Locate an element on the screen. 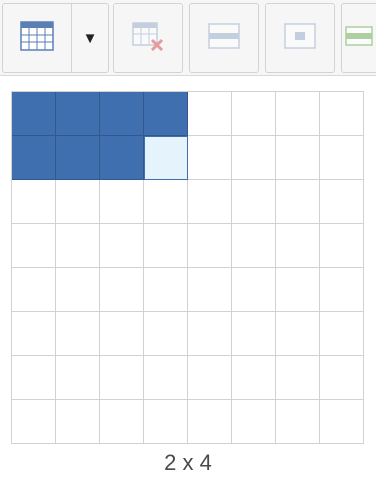 The width and height of the screenshot is (376, 486). dropdown-arrow-icon: ▼ is located at coordinates (90, 38).